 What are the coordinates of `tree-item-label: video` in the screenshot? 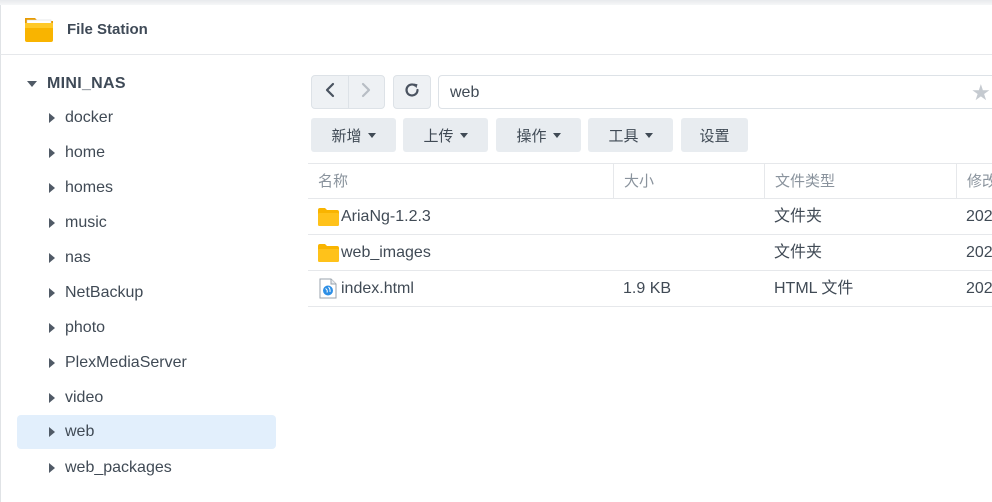 It's located at (84, 397).